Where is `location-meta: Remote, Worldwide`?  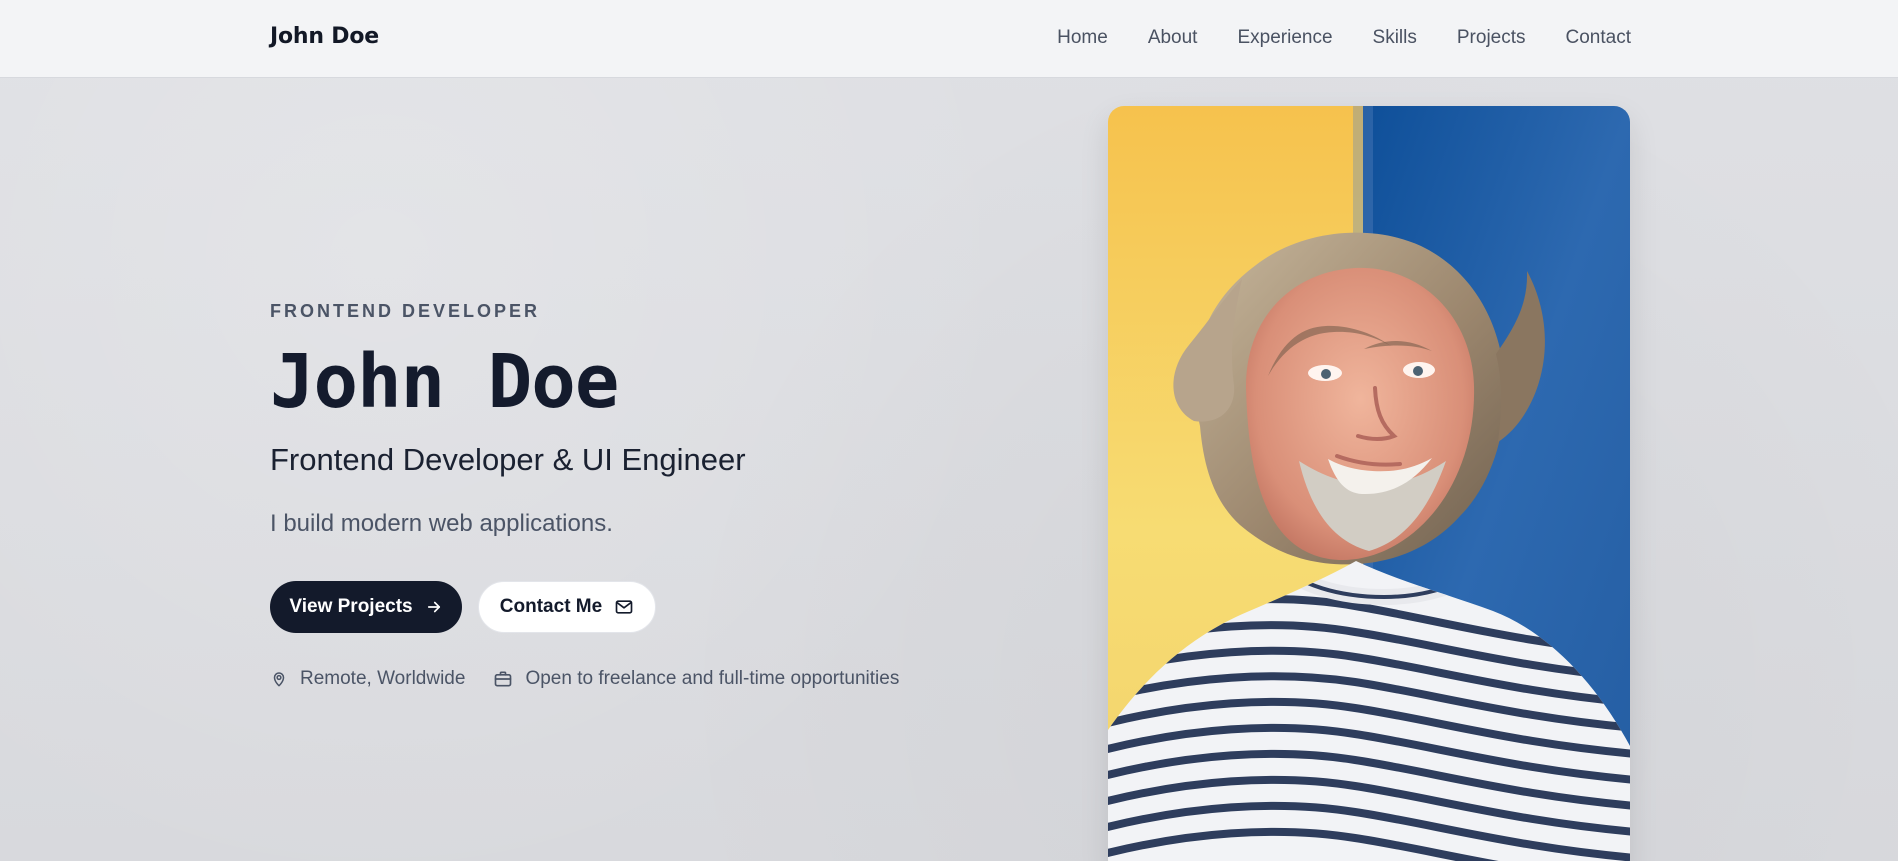
location-meta: Remote, Worldwide is located at coordinates (367, 679).